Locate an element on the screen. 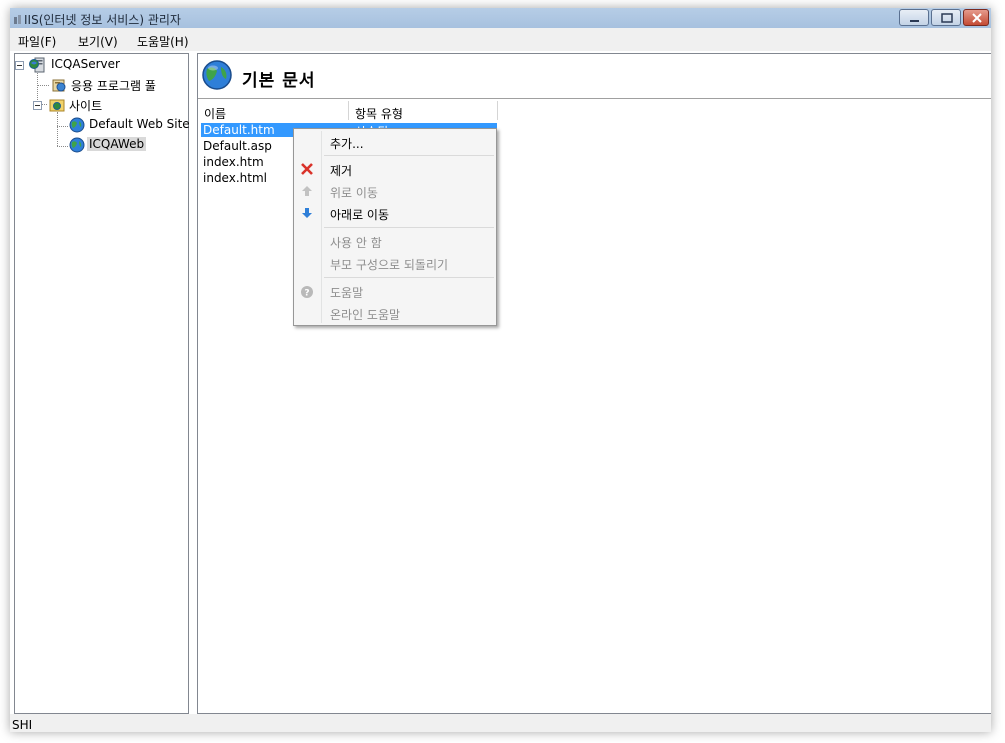  close-icon is located at coordinates (977, 18).